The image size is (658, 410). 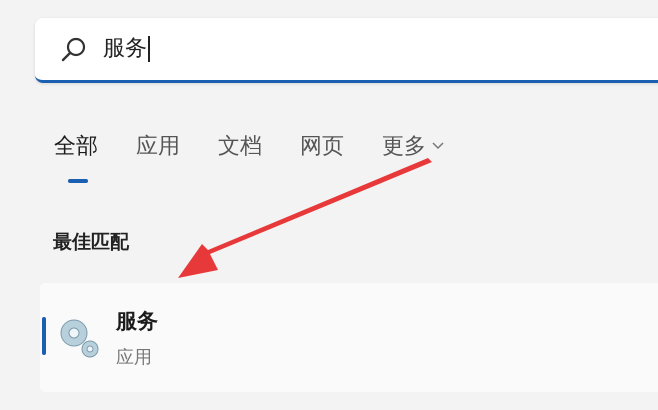 What do you see at coordinates (91, 242) in the screenshot?
I see `section-title: 最佳匹配` at bounding box center [91, 242].